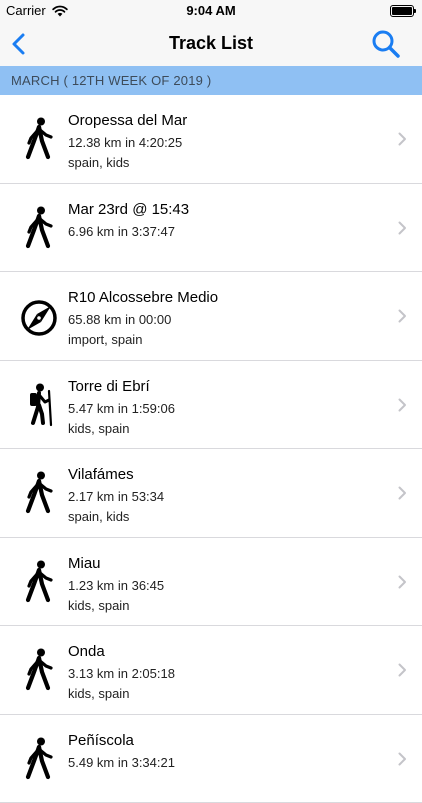 The height and width of the screenshot is (803, 422). What do you see at coordinates (230, 763) in the screenshot?
I see `track-distance-time: 5.49 km in 3:34:21` at bounding box center [230, 763].